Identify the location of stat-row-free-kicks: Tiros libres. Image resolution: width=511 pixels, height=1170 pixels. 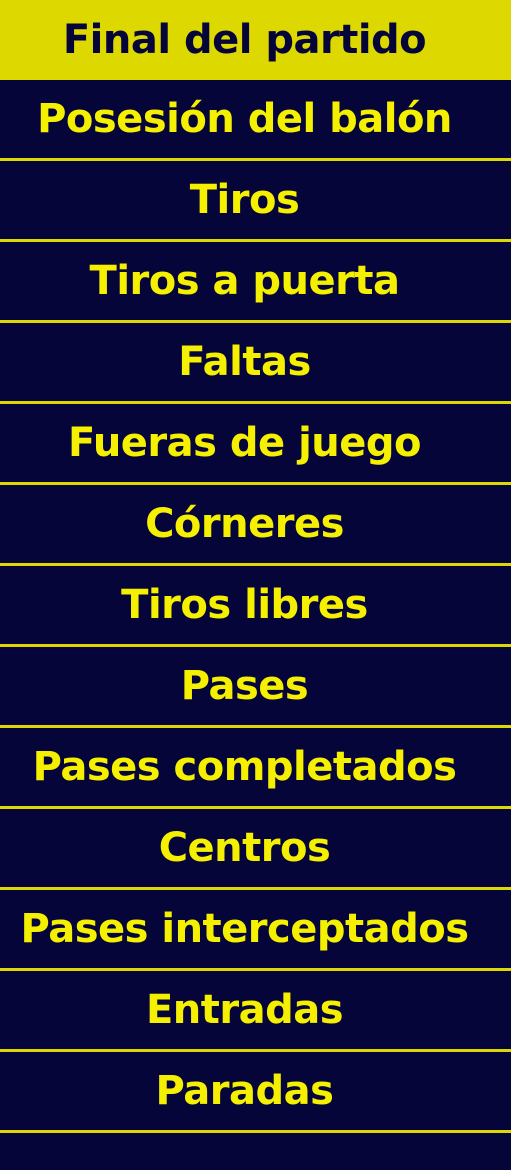
(255, 606).